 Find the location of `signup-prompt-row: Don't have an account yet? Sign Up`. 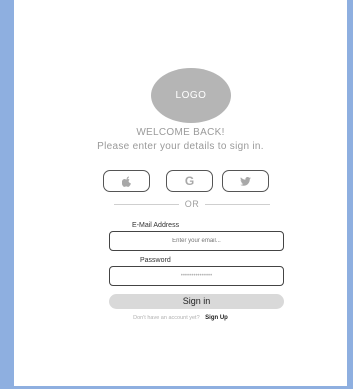

signup-prompt-row: Don't have an account yet? Sign Up is located at coordinates (180, 318).